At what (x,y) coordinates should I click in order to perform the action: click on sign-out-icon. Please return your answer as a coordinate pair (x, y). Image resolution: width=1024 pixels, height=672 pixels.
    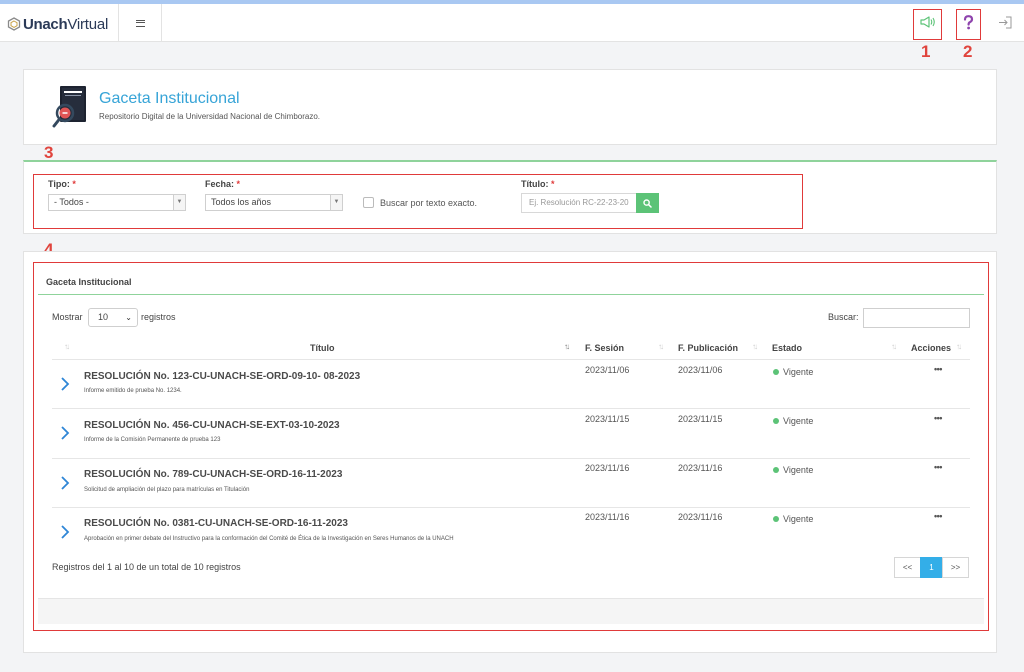
    Looking at the image, I should click on (1005, 22).